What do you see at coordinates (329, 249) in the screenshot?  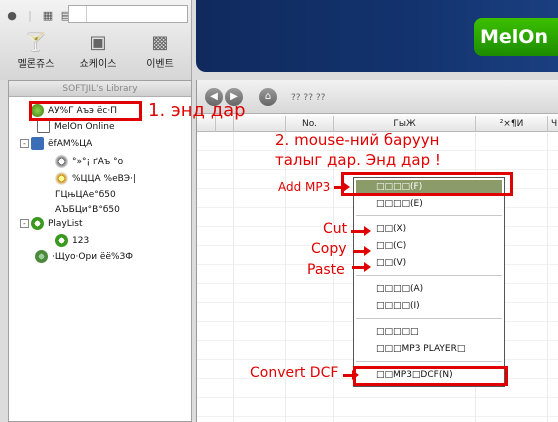 I see `annotation-copy: Copy` at bounding box center [329, 249].